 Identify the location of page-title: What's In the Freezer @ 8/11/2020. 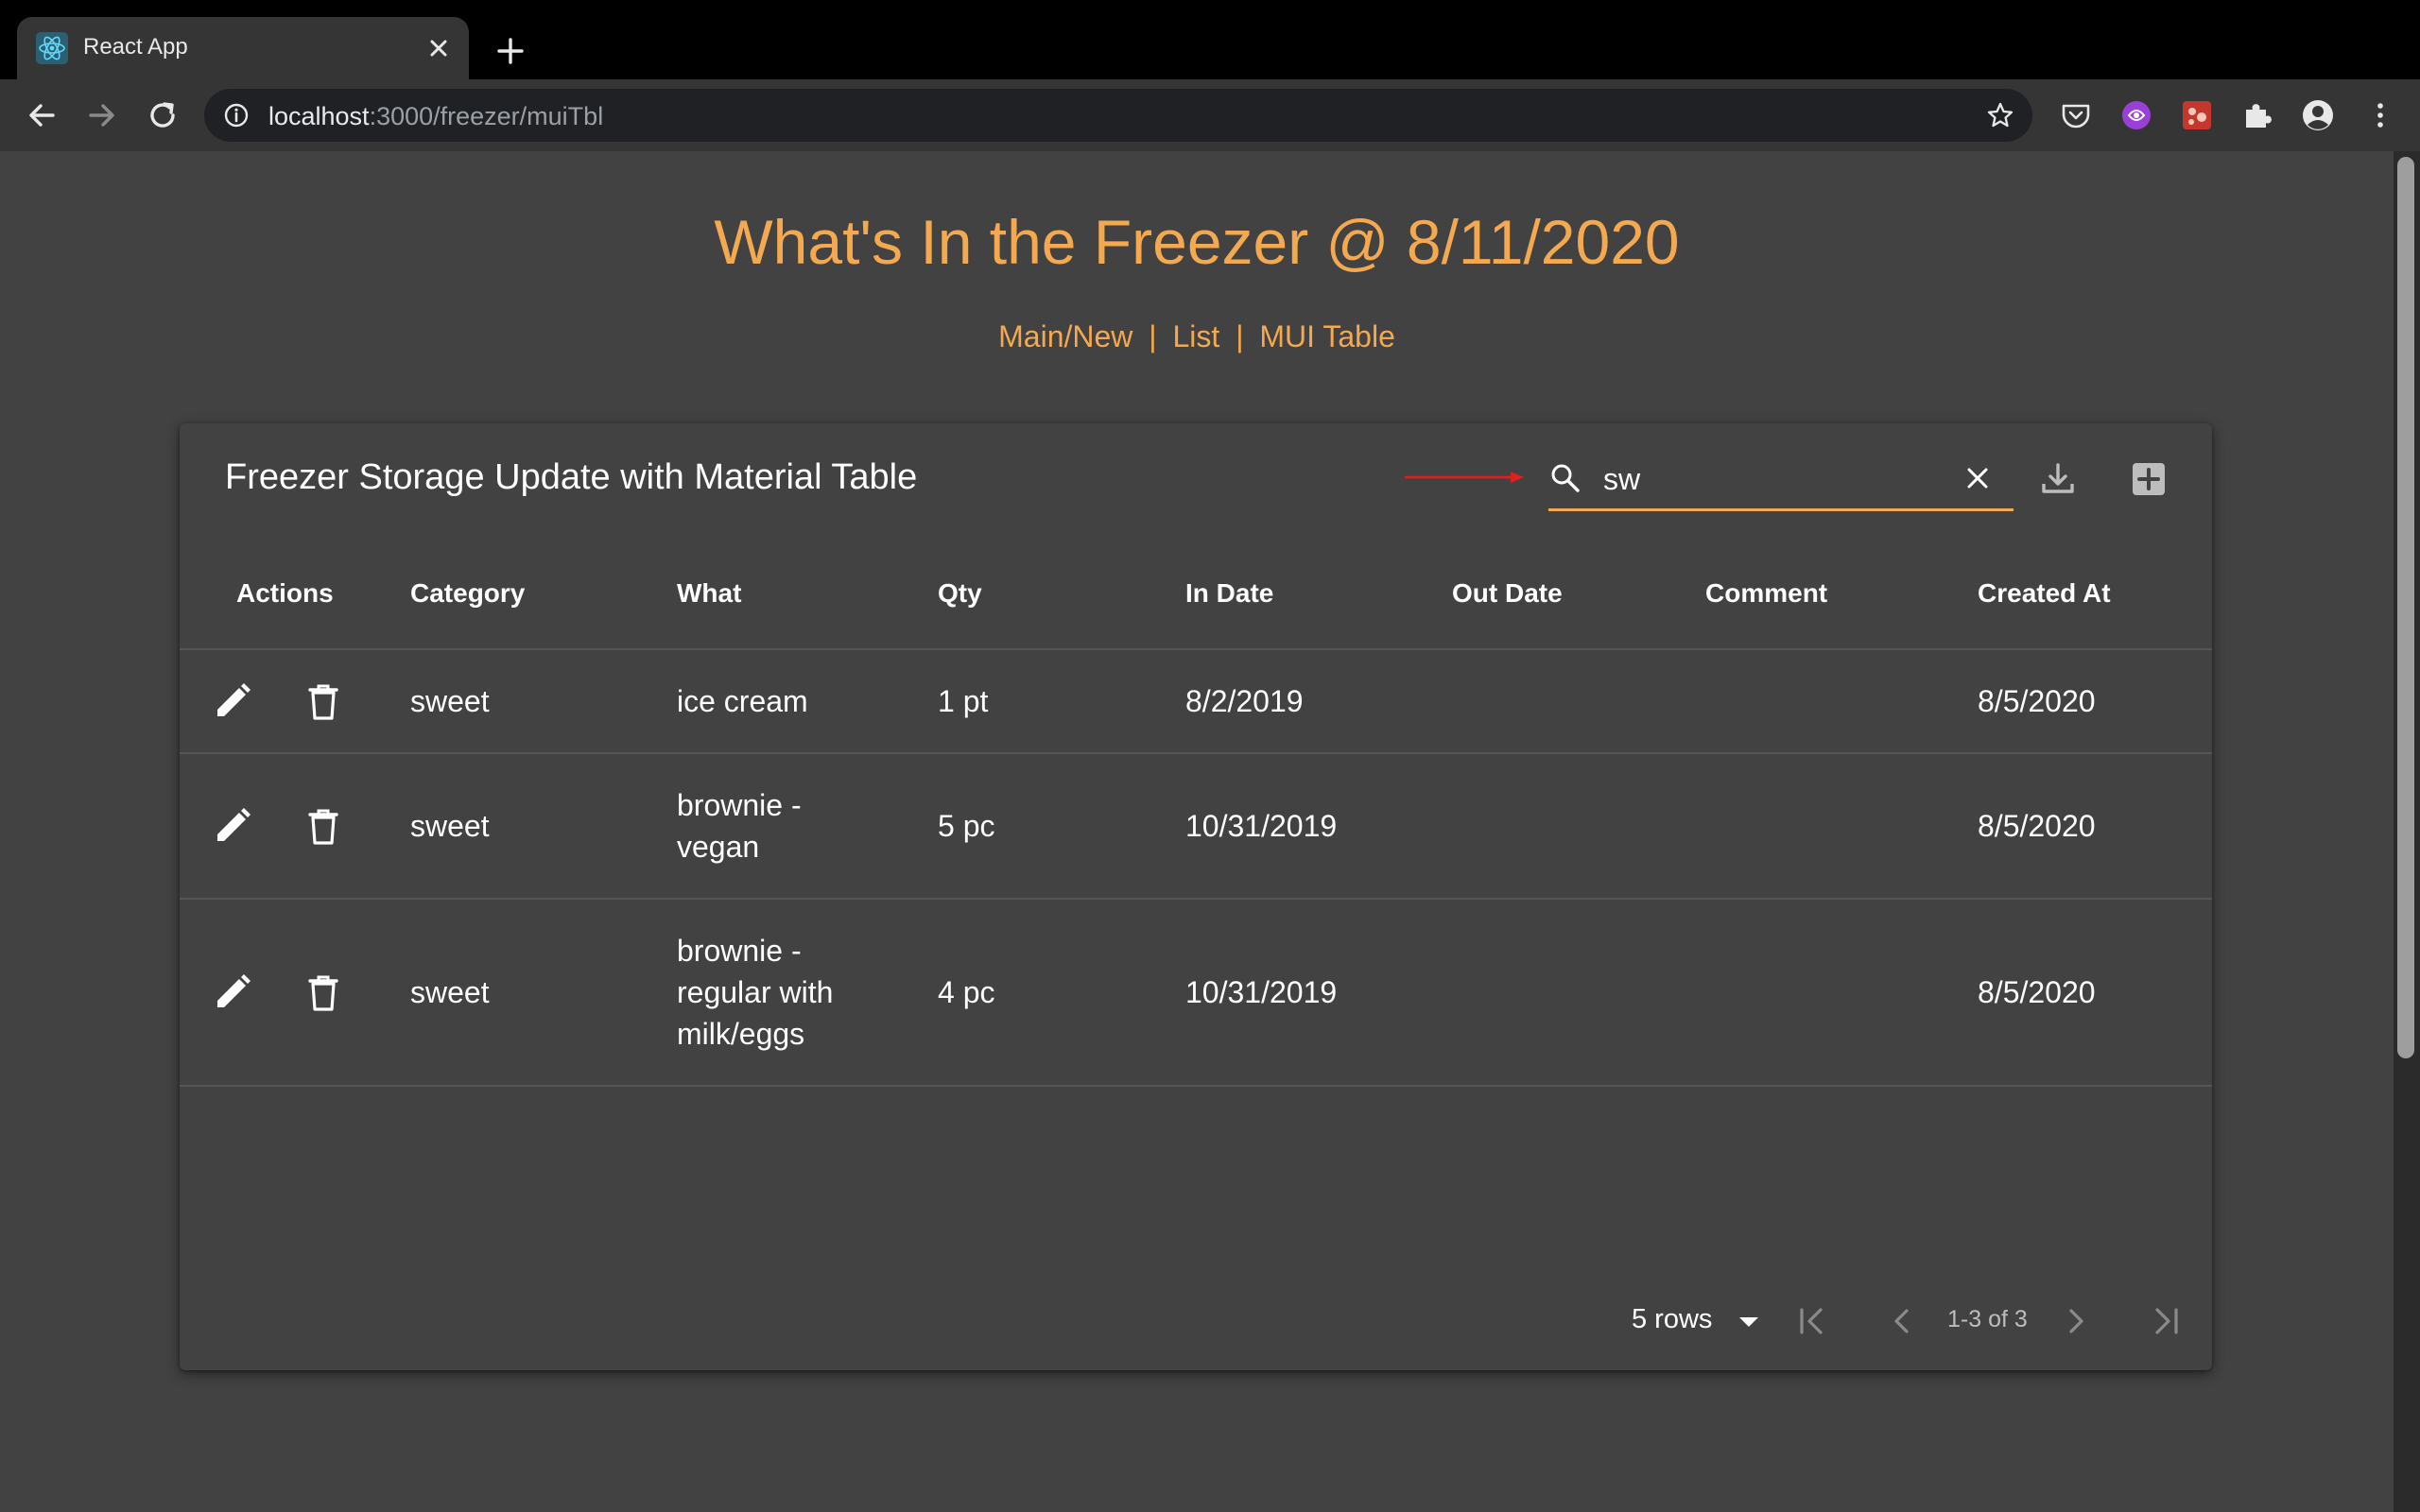
(1197, 242).